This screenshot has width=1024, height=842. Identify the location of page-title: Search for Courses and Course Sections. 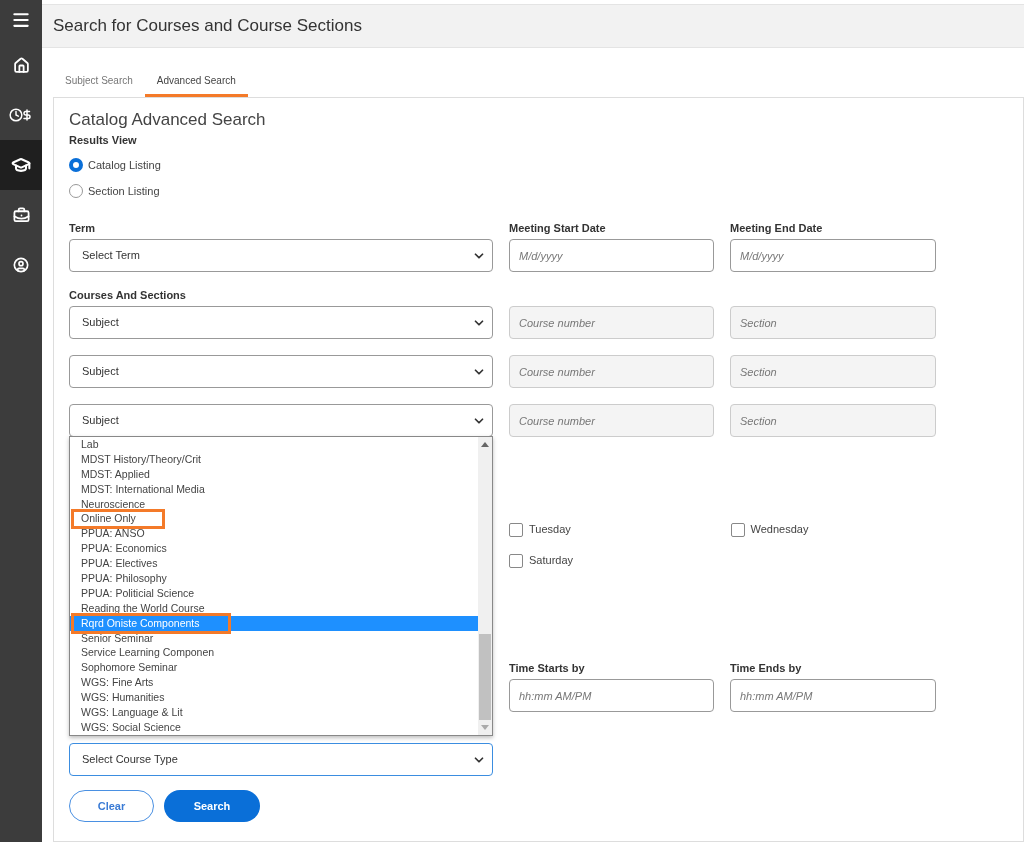
(207, 26).